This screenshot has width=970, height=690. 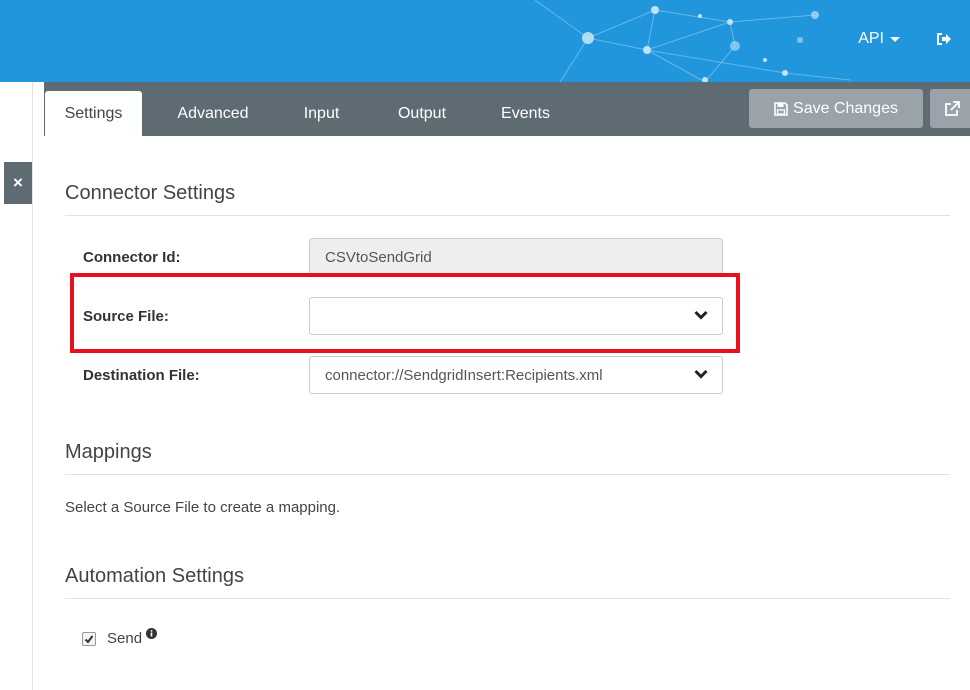 I want to click on tab-events: Events, so click(x=525, y=113).